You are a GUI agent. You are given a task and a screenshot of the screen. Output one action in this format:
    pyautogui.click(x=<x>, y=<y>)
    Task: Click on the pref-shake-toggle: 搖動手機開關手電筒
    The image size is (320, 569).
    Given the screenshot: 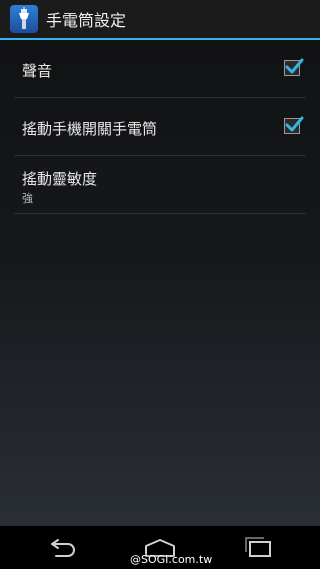 What is the action you would take?
    pyautogui.click(x=160, y=127)
    